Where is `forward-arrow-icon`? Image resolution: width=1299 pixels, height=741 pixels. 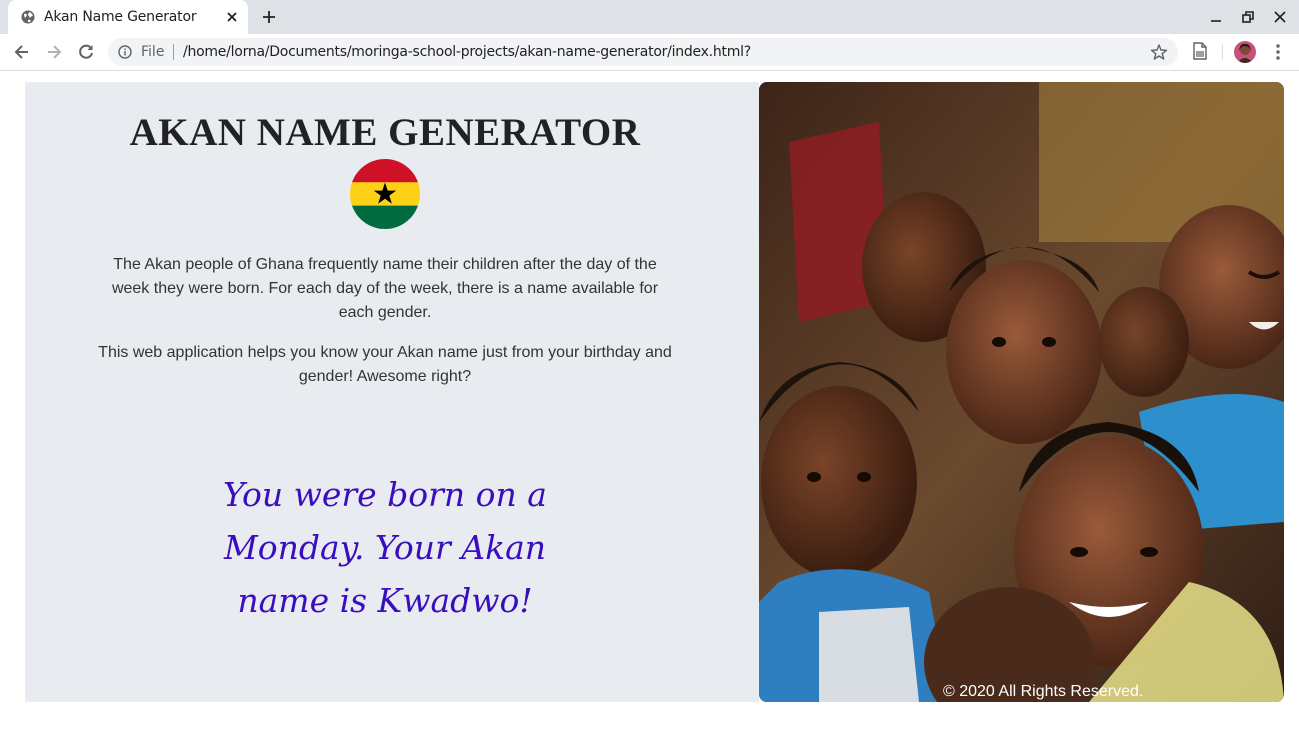 forward-arrow-icon is located at coordinates (54, 52).